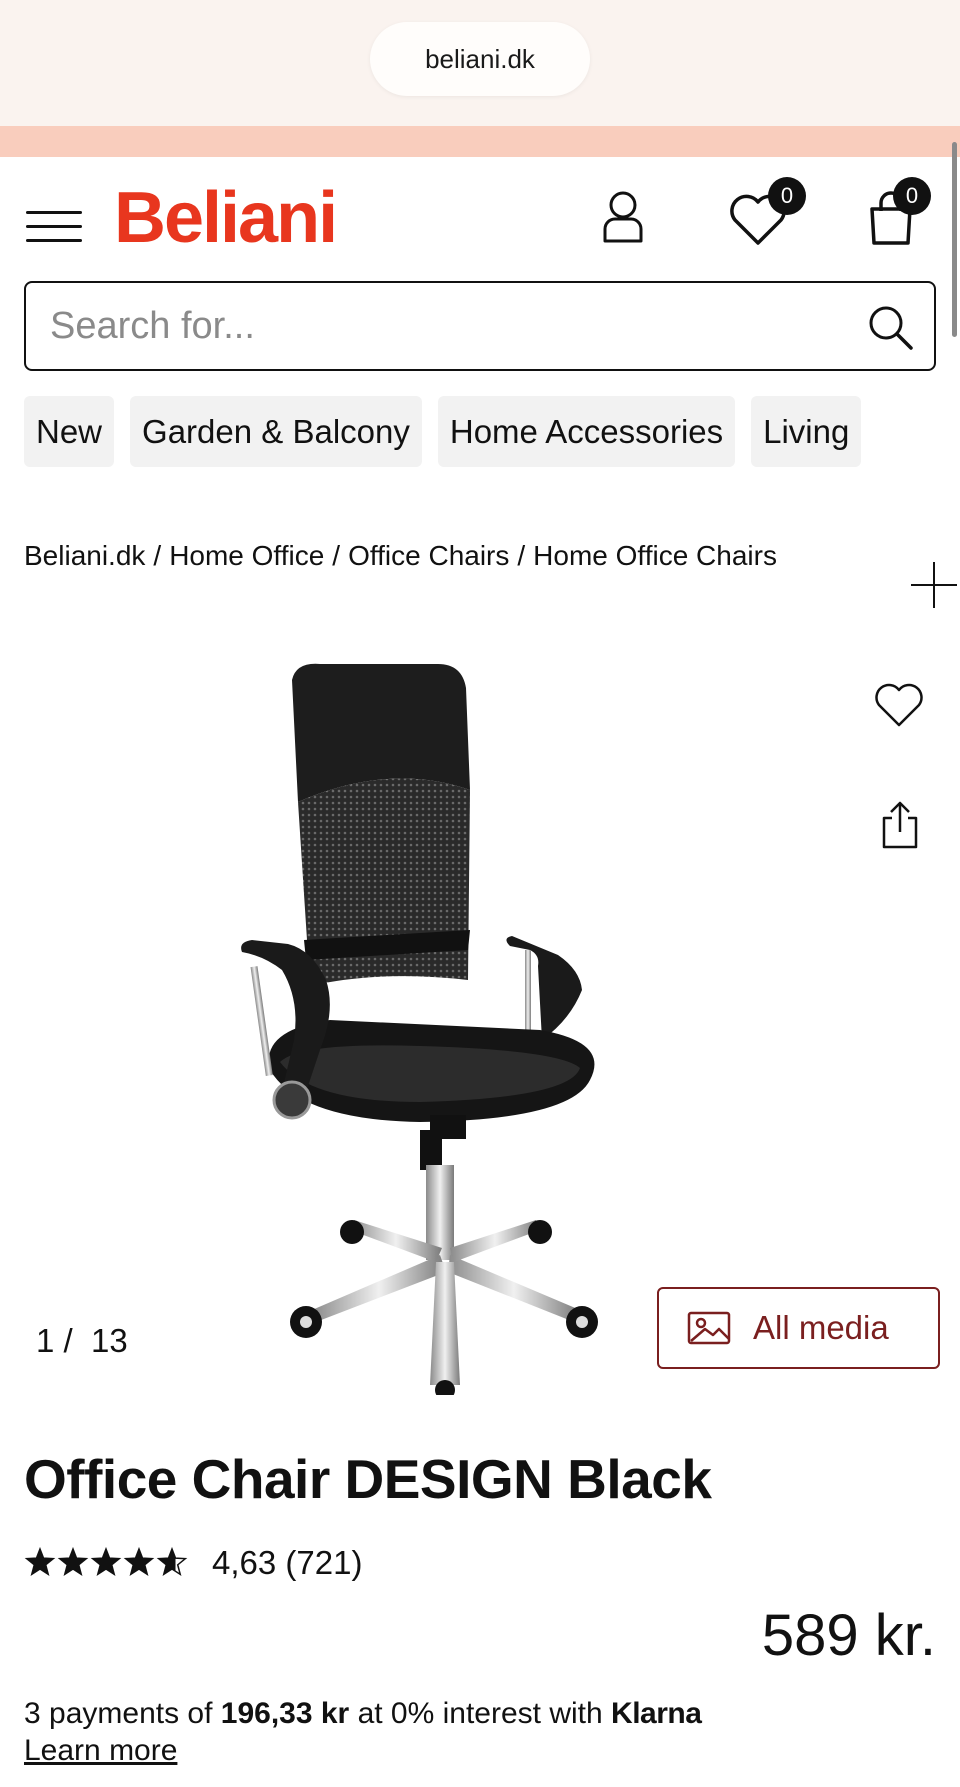 The height and width of the screenshot is (1787, 960). Describe the element at coordinates (84, 555) in the screenshot. I see `breadcrumb-item: Beliani.dk` at that location.